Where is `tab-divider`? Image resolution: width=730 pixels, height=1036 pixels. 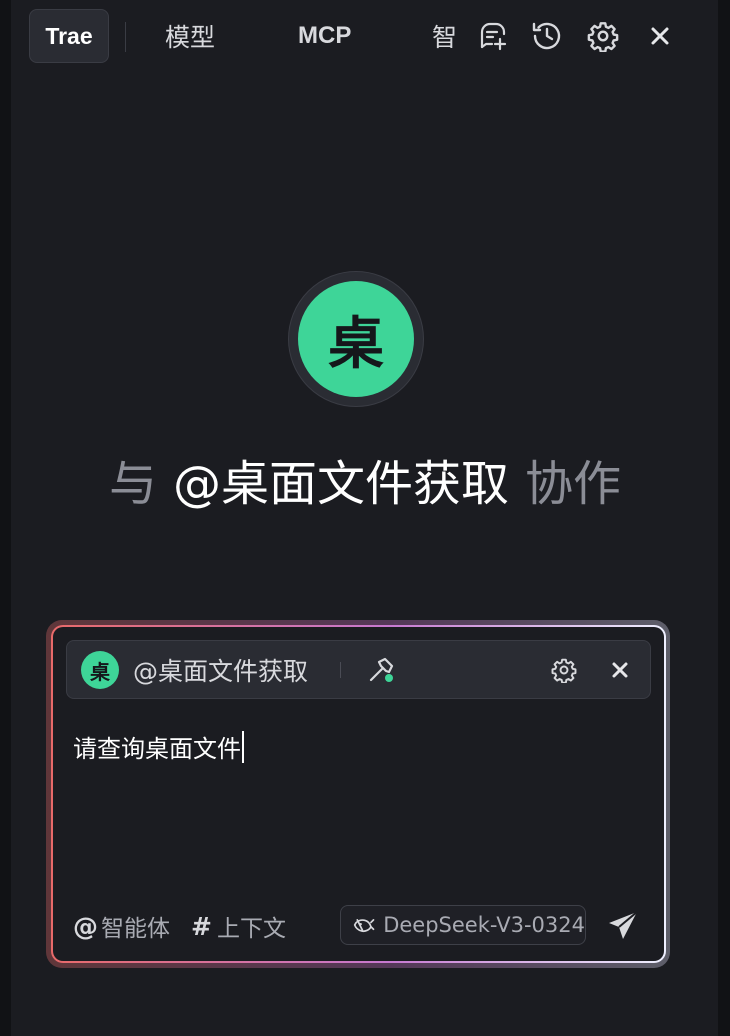 tab-divider is located at coordinates (125, 37).